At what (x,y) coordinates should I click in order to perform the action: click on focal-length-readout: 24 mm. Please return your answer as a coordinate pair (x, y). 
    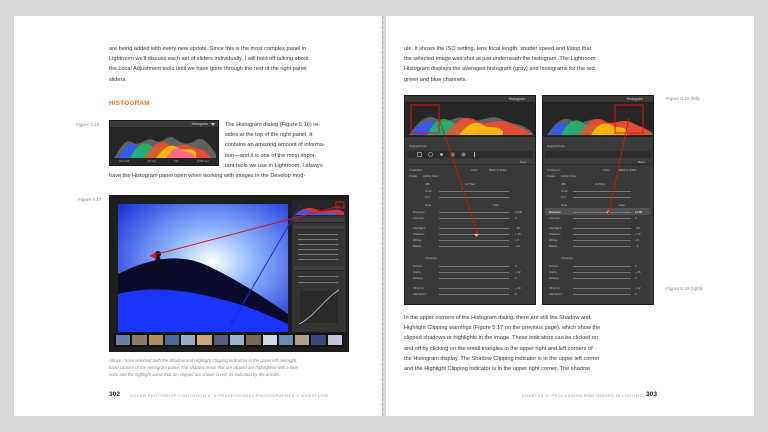
    Looking at the image, I should click on (152, 161).